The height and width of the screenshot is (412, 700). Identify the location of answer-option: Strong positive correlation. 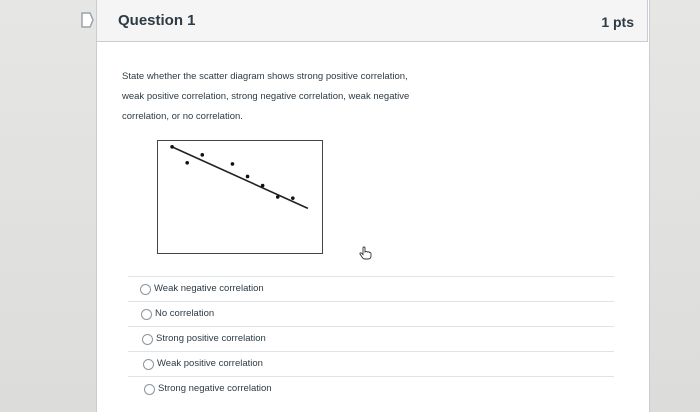
(371, 338).